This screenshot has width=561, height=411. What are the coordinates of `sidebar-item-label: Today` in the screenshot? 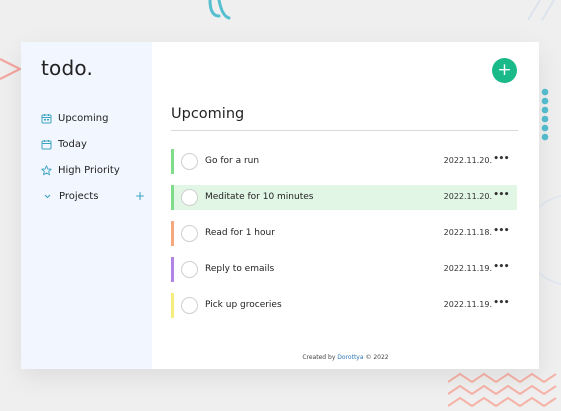 It's located at (72, 144).